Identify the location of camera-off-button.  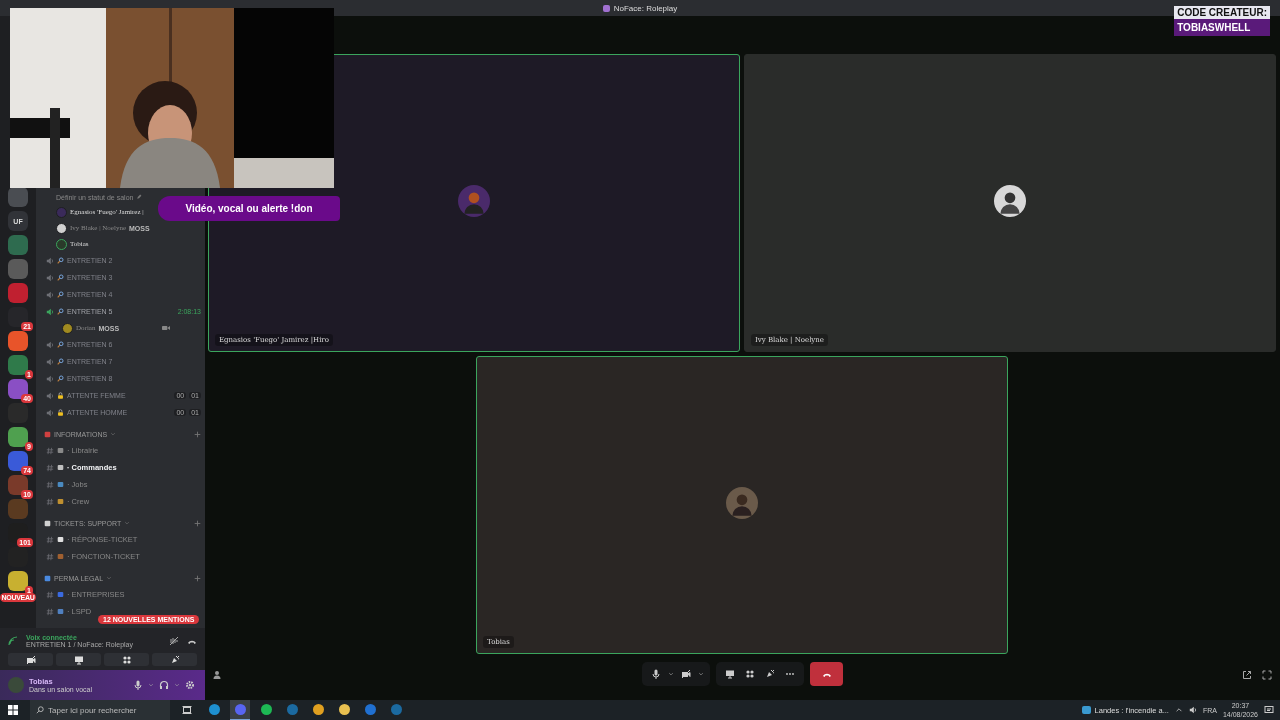
(30, 659).